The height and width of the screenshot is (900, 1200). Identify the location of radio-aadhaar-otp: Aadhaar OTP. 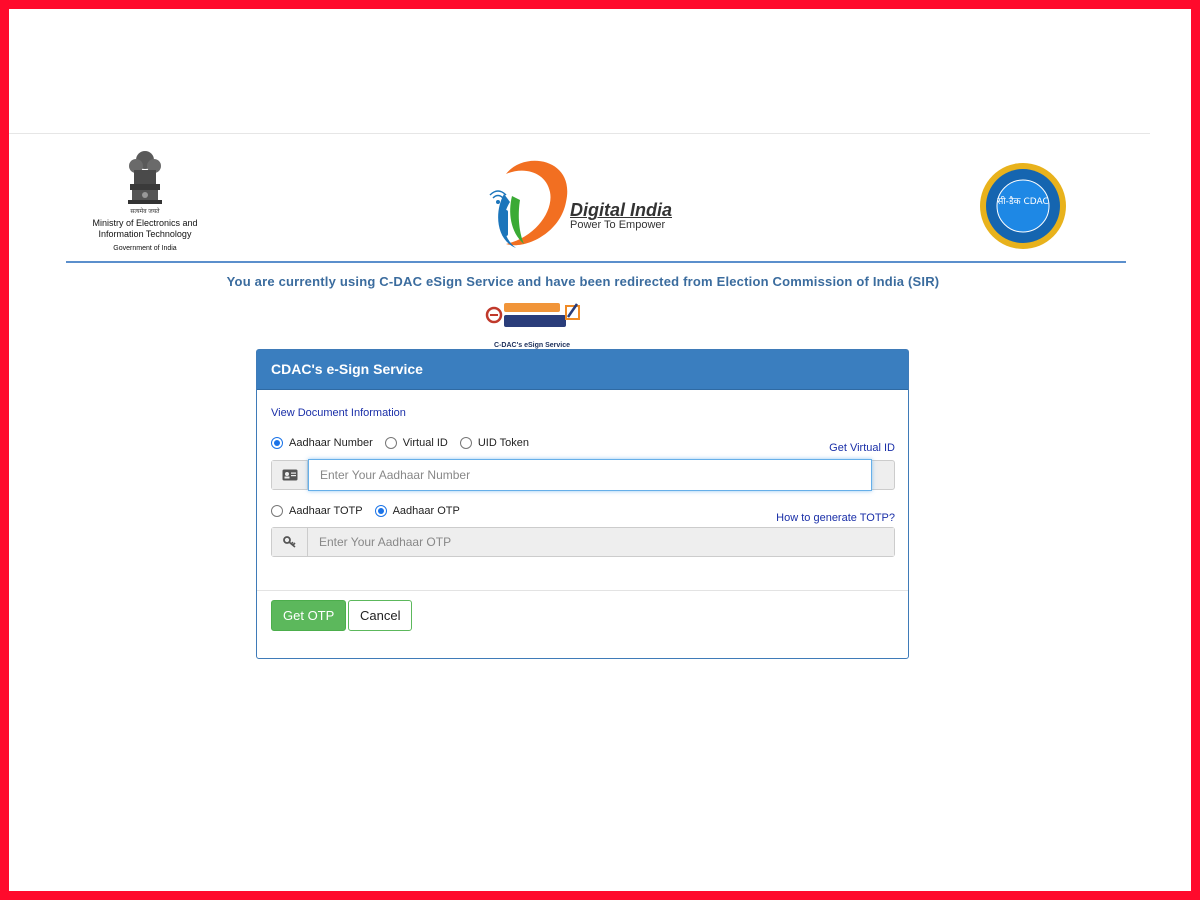
(417, 511).